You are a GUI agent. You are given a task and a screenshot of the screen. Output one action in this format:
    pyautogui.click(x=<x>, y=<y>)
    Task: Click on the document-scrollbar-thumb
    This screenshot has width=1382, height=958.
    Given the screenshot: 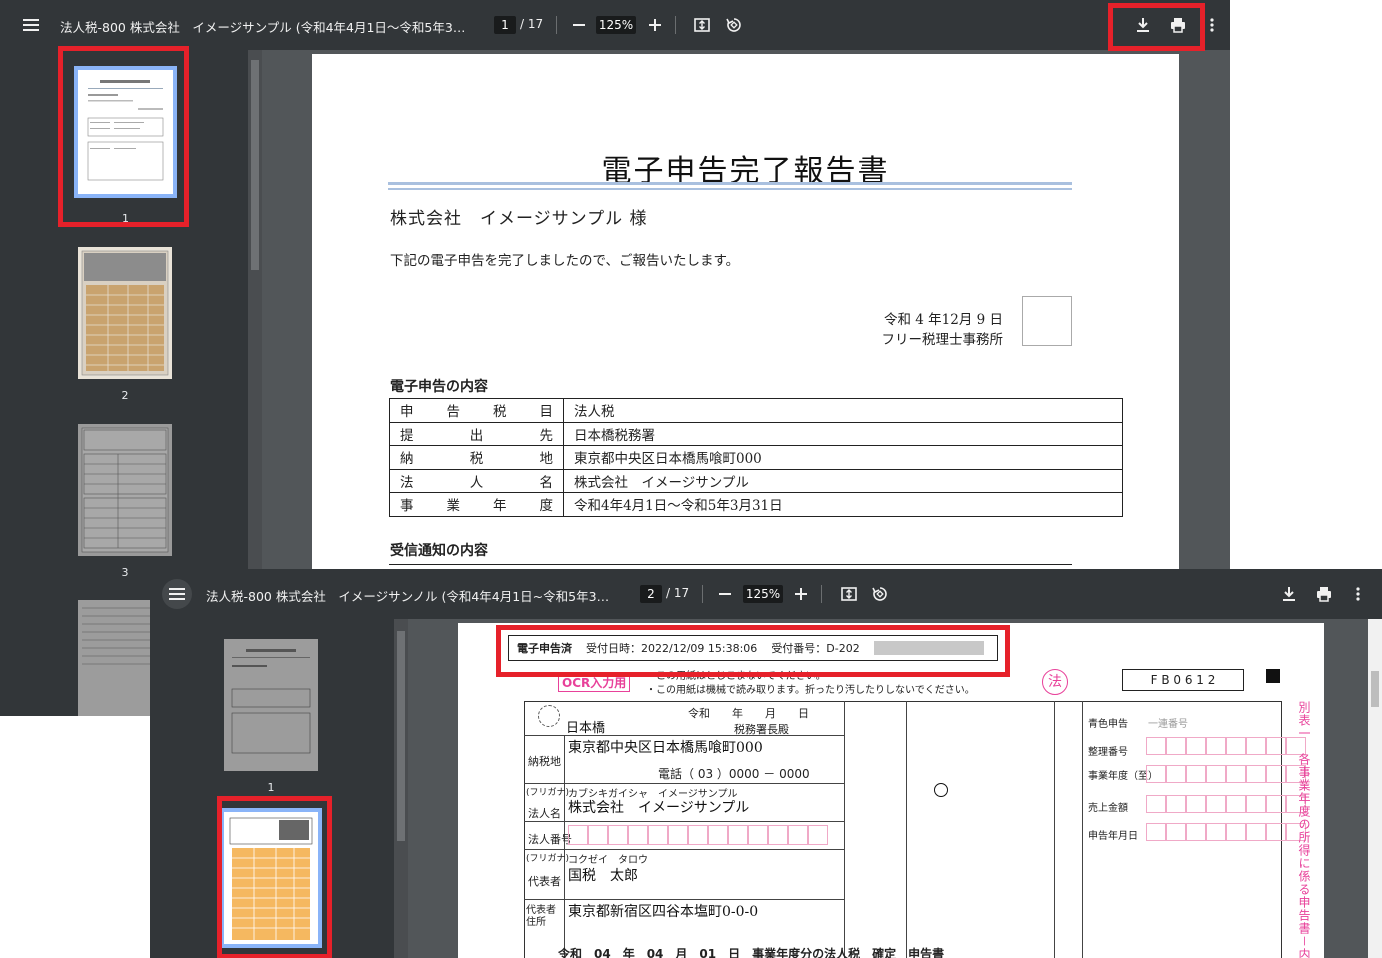 What is the action you would take?
    pyautogui.click(x=1375, y=689)
    